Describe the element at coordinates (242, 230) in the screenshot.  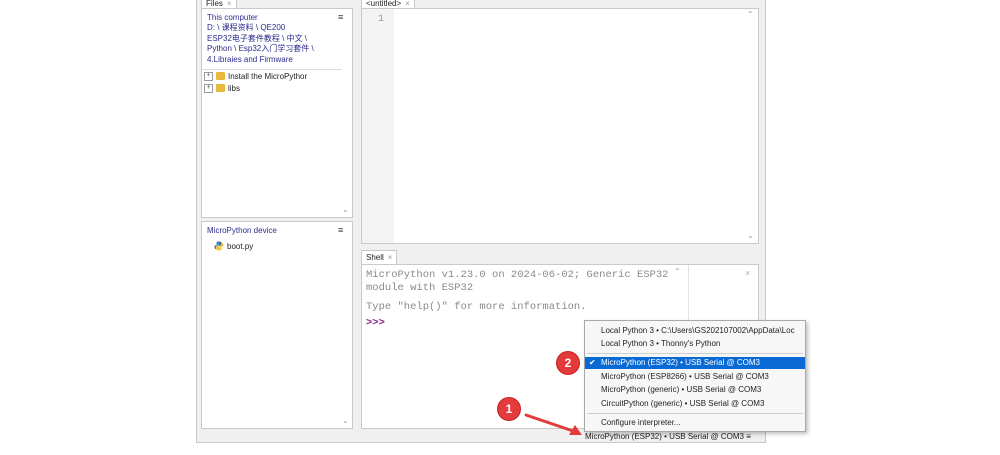
I see `device-panel-heading: MicroPython device` at that location.